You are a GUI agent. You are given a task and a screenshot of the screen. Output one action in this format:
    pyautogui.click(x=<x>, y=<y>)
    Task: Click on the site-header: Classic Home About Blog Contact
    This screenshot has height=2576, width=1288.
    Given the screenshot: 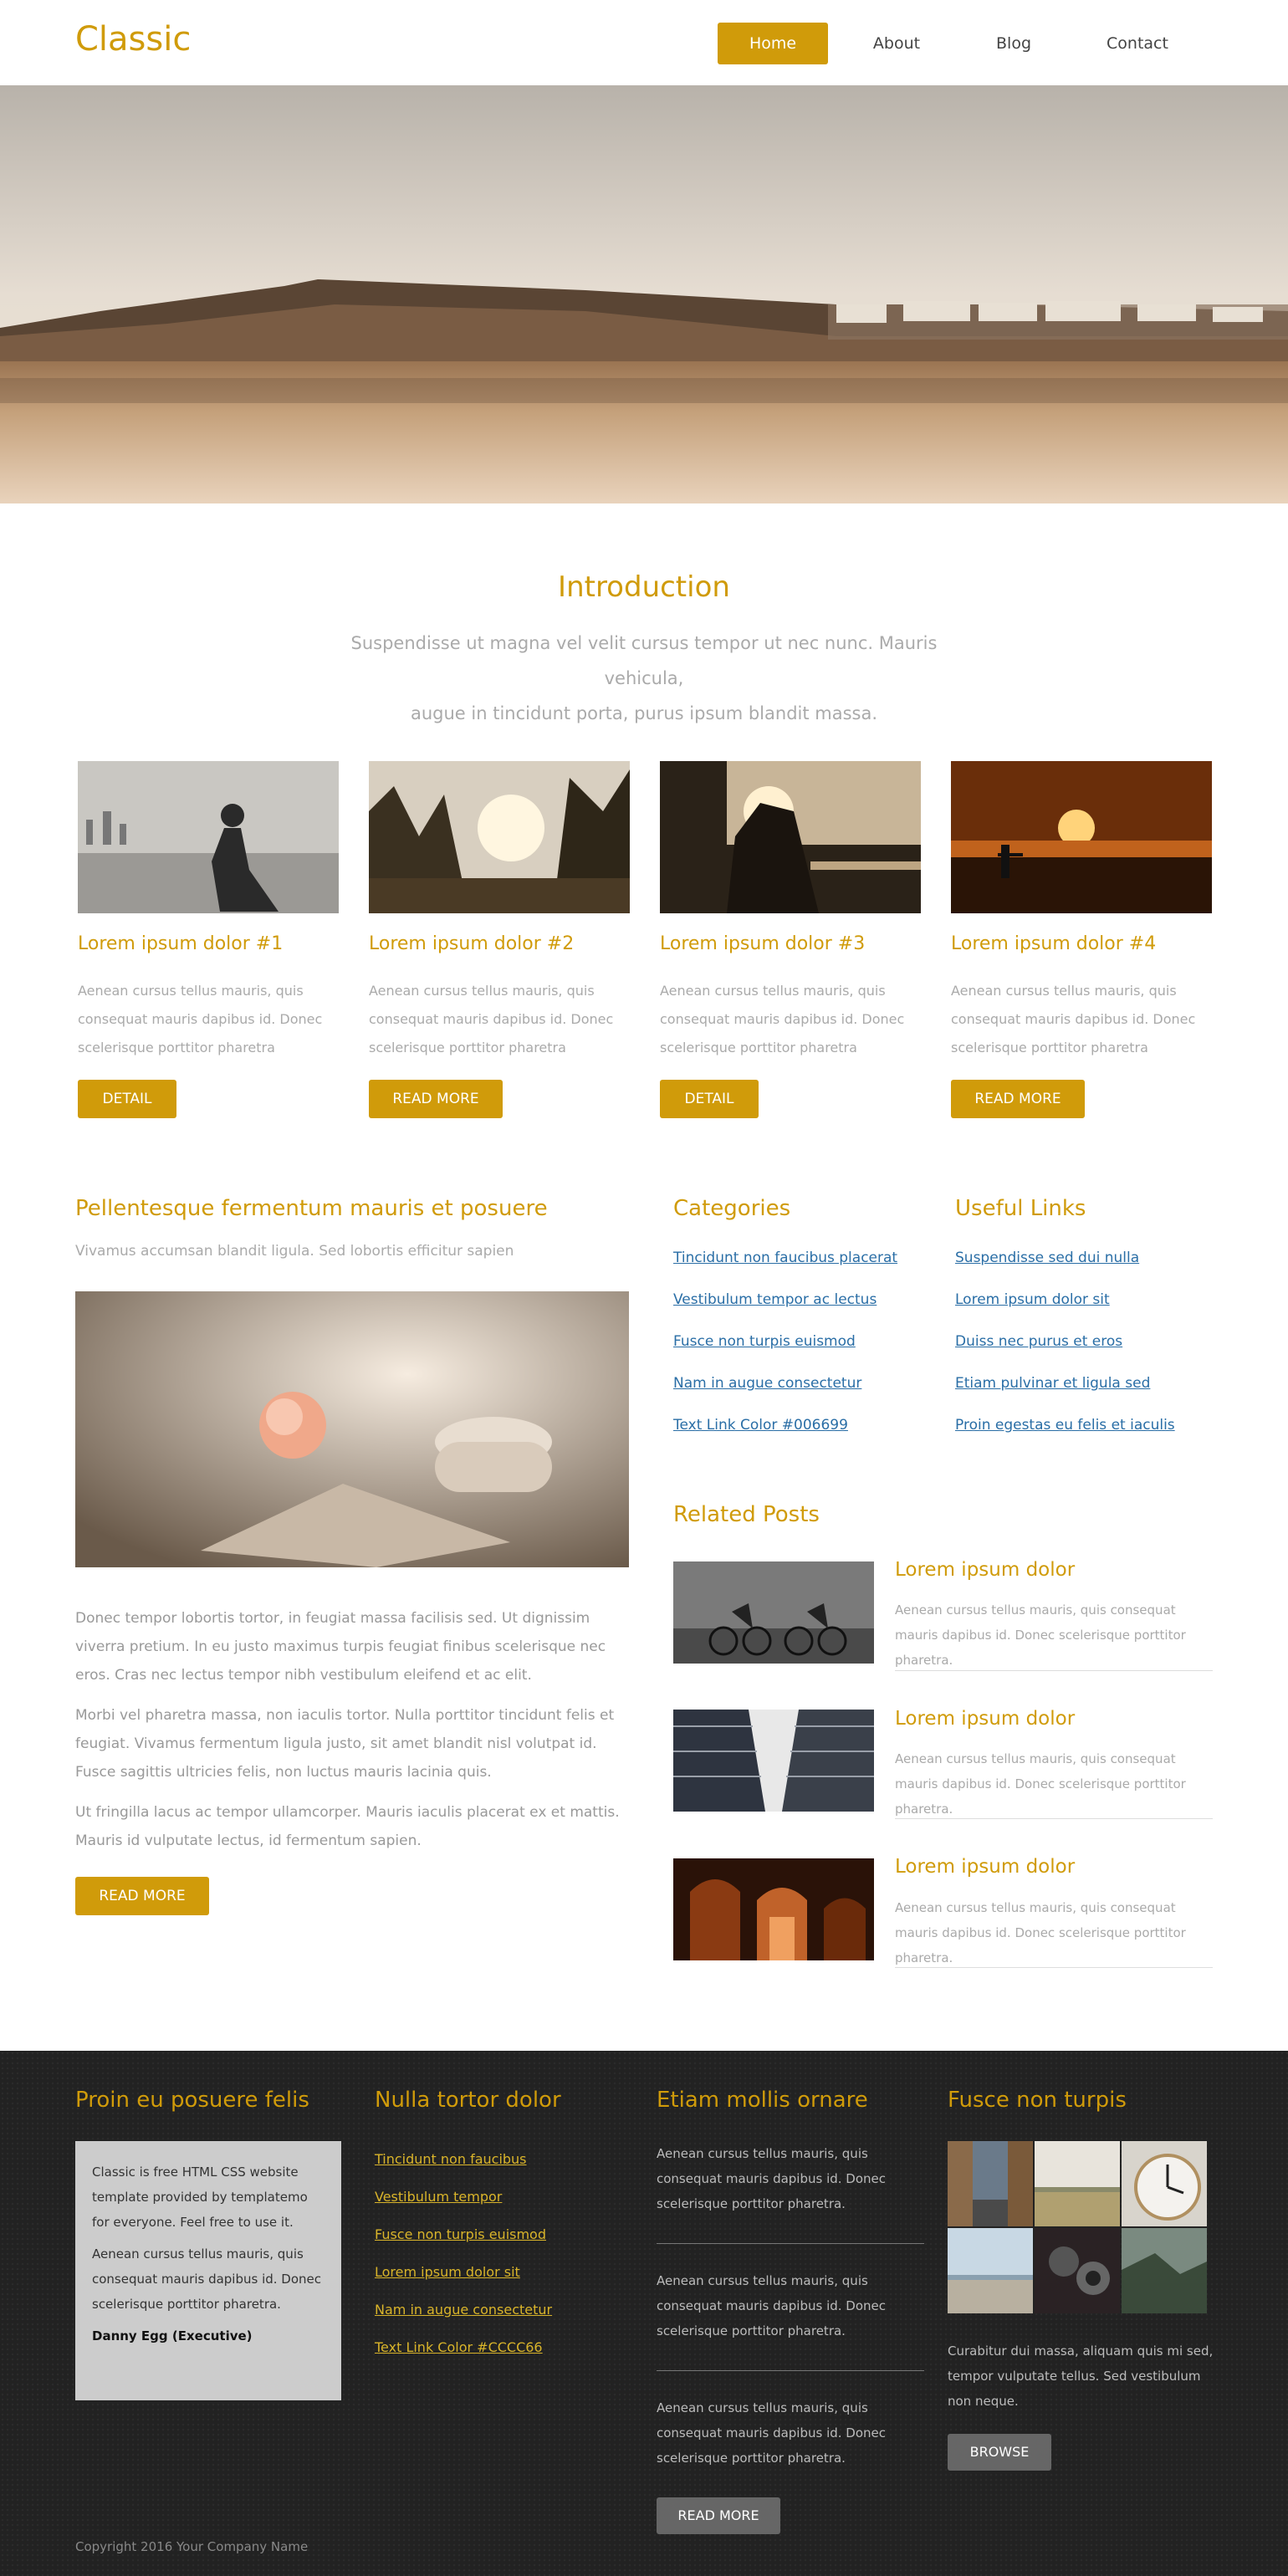 What is the action you would take?
    pyautogui.click(x=644, y=42)
    